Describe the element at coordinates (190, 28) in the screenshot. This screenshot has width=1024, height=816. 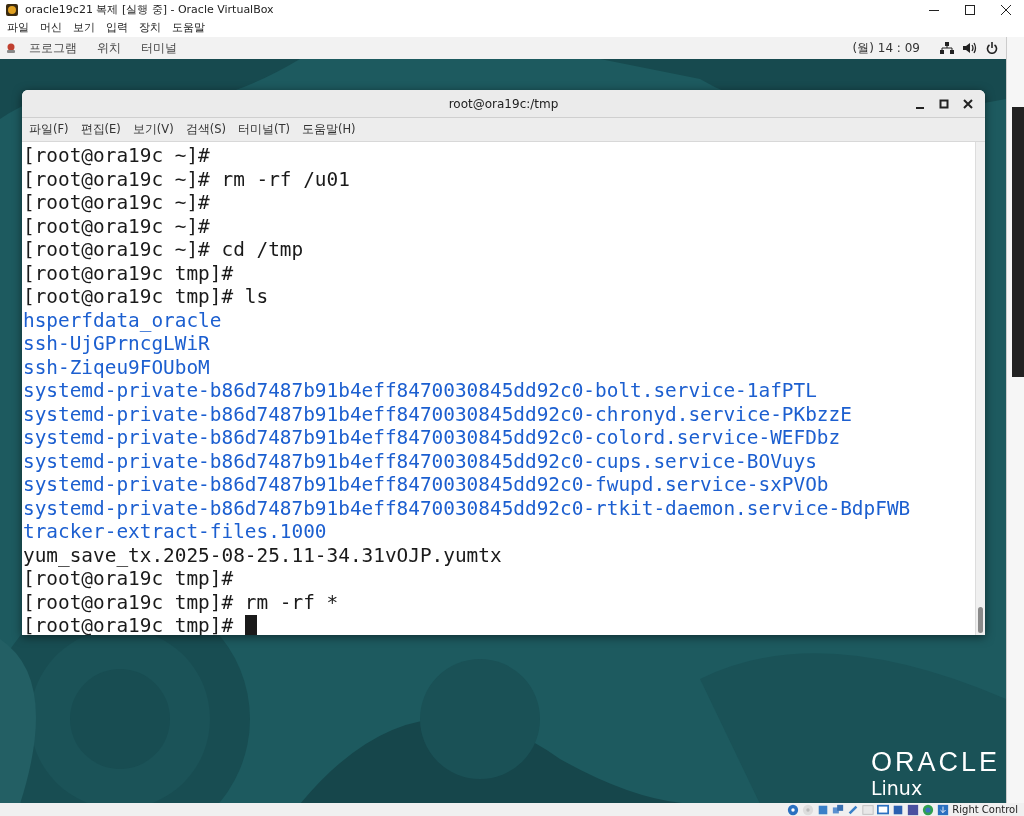
I see `menu-item: 도움말` at that location.